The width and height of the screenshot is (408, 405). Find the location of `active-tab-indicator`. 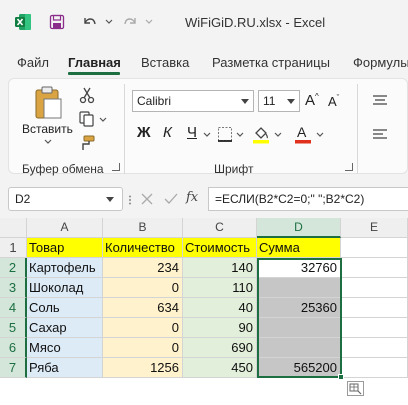

active-tab-indicator is located at coordinates (94, 73).